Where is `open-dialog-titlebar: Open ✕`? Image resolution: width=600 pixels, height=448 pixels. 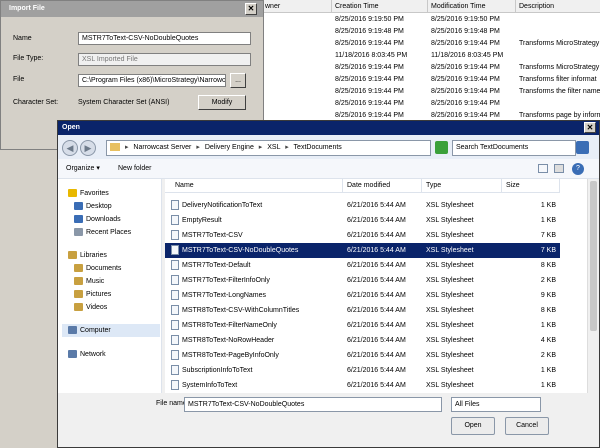
open-dialog-titlebar: Open ✕ is located at coordinates (328, 128).